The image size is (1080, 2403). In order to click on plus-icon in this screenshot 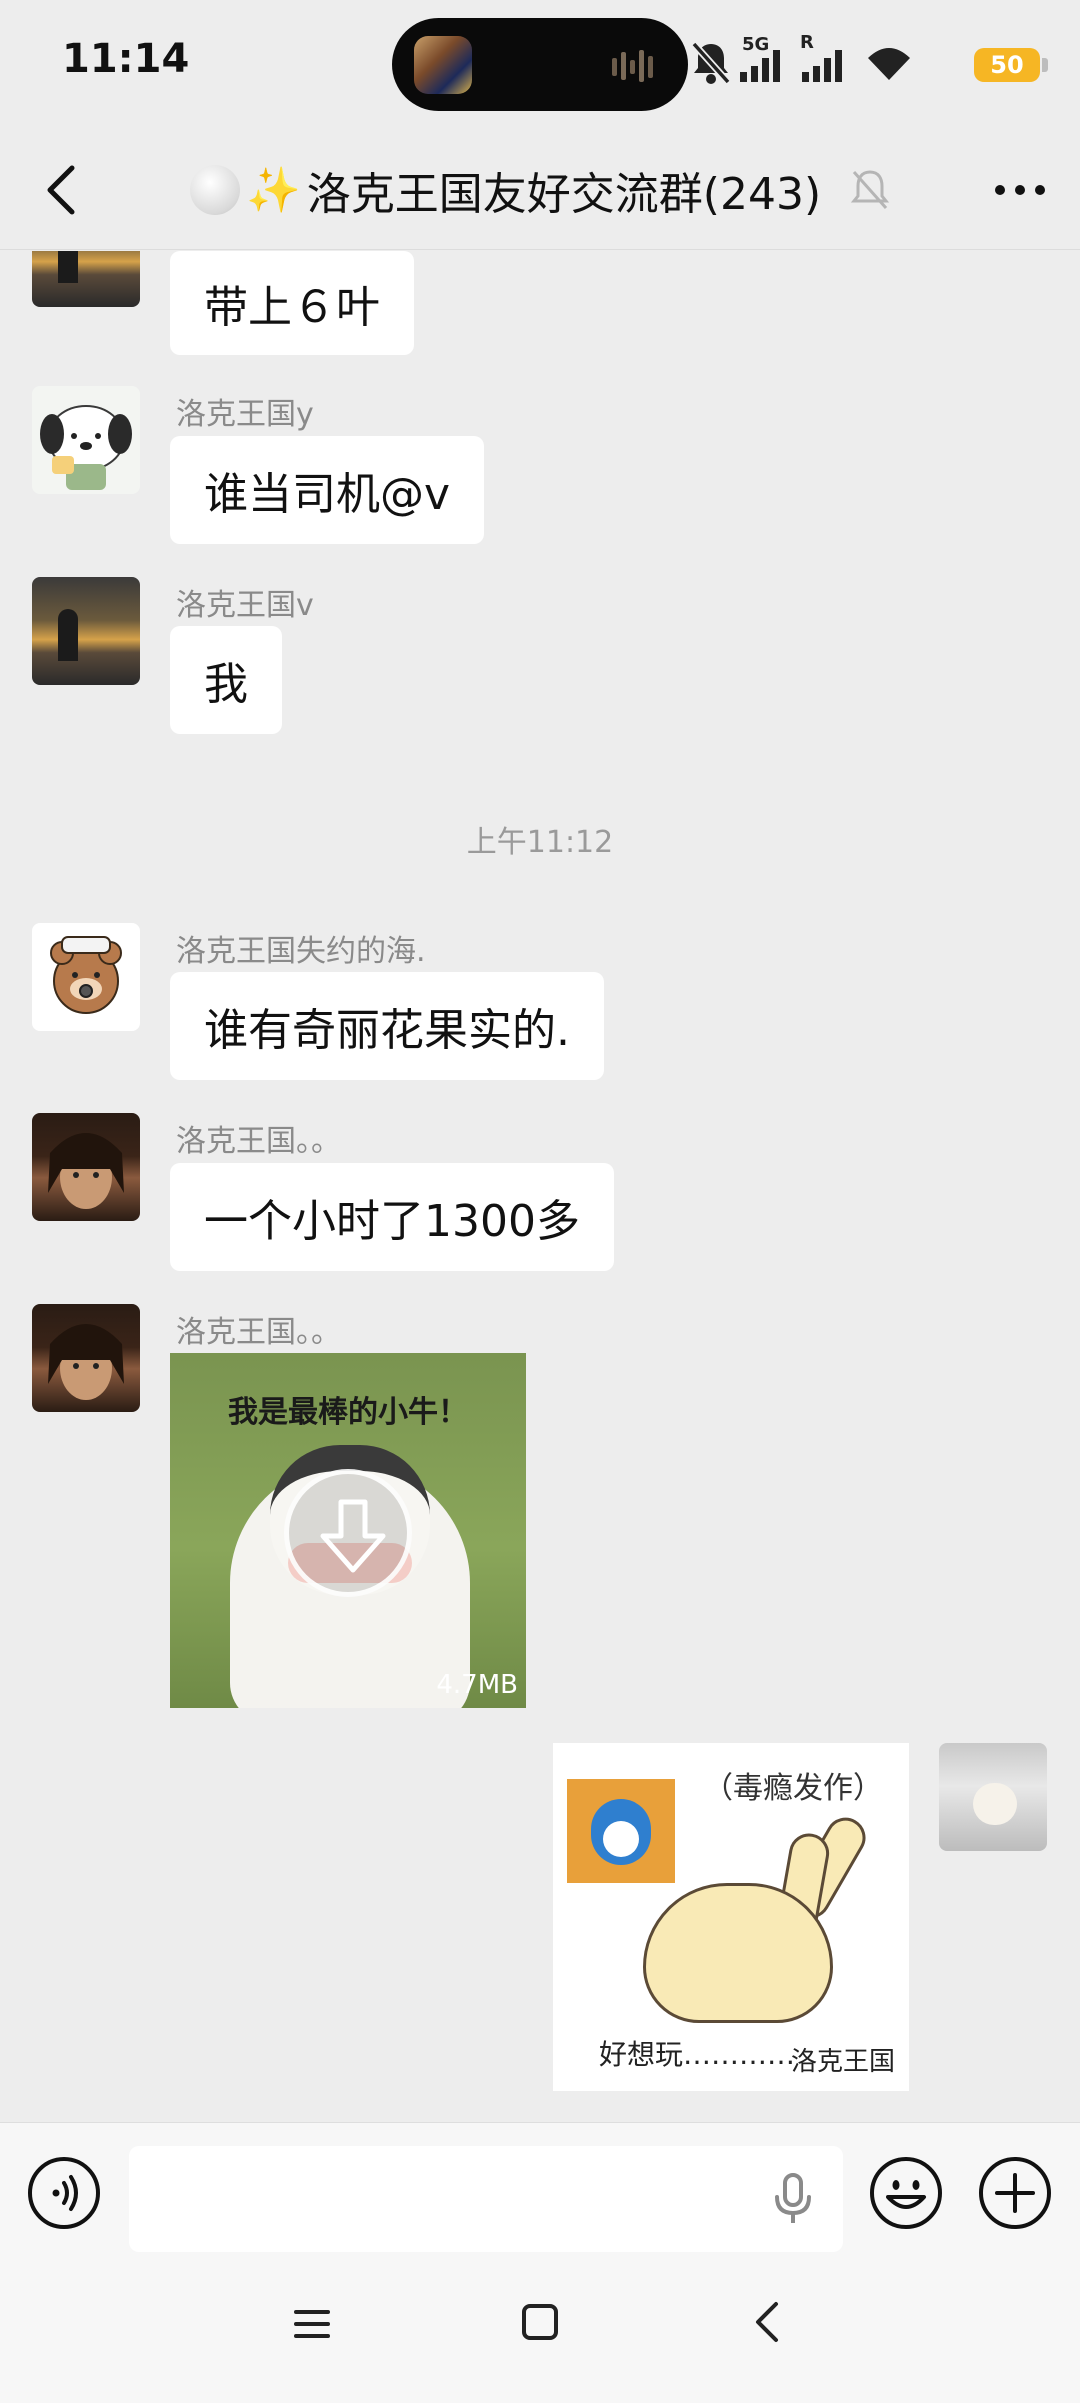, I will do `click(1015, 2193)`.